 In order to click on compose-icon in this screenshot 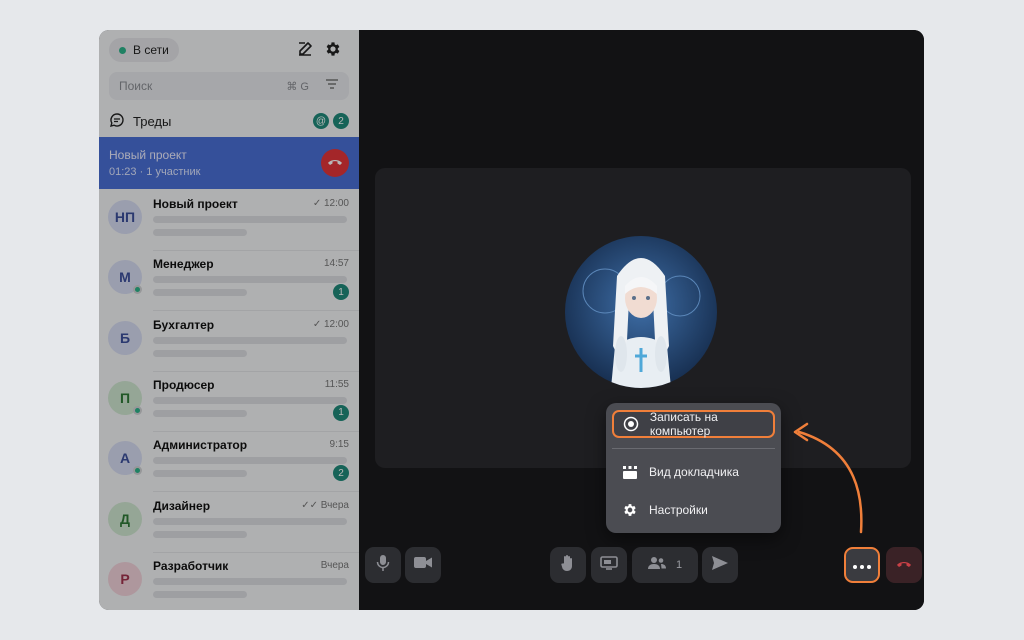, I will do `click(305, 49)`.